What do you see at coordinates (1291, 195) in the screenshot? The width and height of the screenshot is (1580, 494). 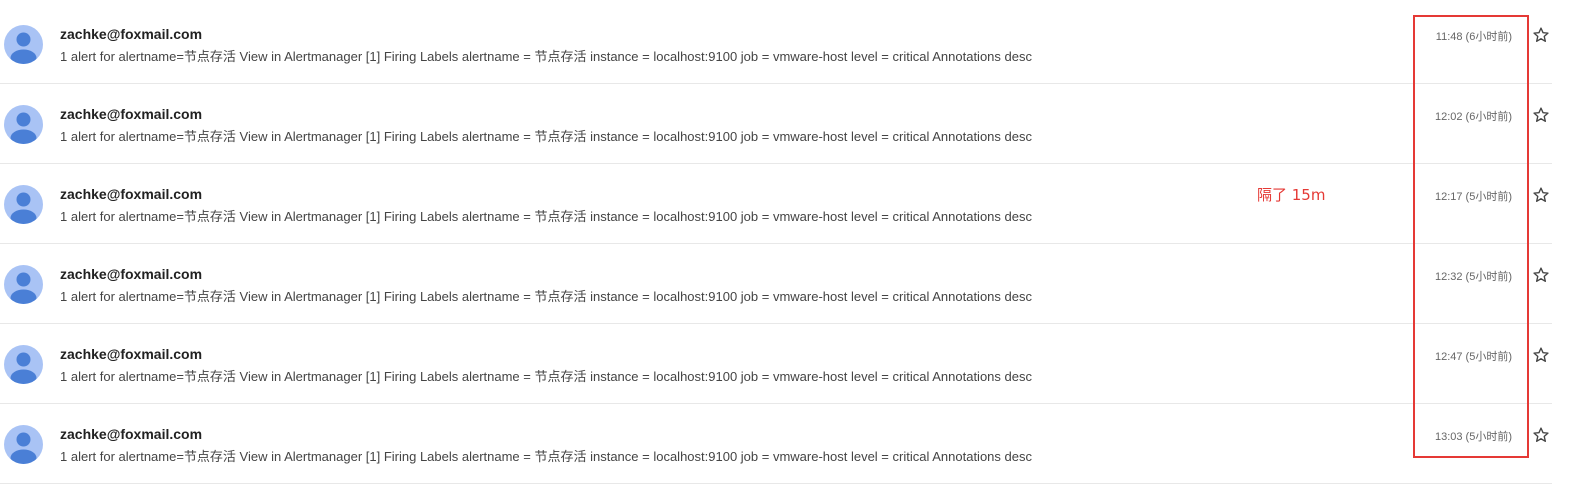 I see `interval-annotation: 隔了 15m` at bounding box center [1291, 195].